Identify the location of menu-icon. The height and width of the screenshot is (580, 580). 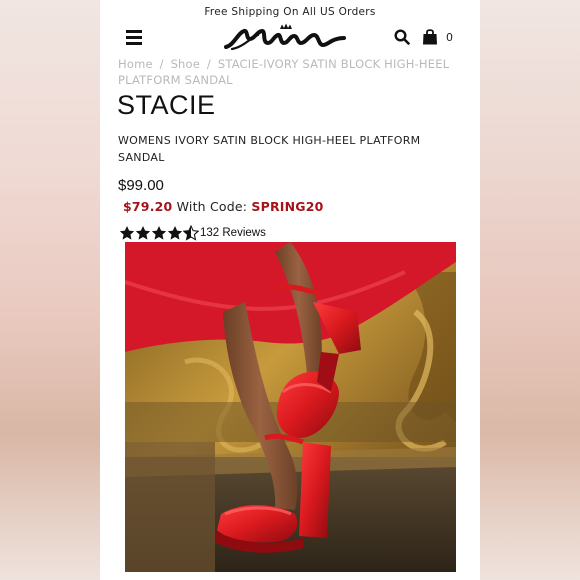
(134, 37).